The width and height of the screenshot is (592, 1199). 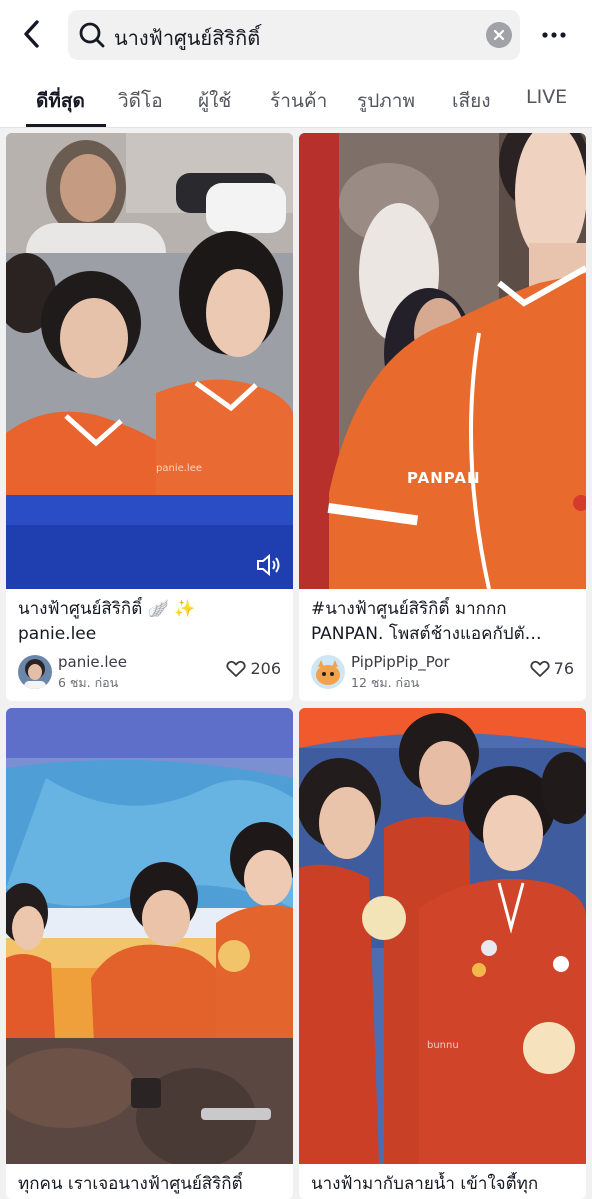 What do you see at coordinates (179, 468) in the screenshot?
I see `watermark-text: panie.lee` at bounding box center [179, 468].